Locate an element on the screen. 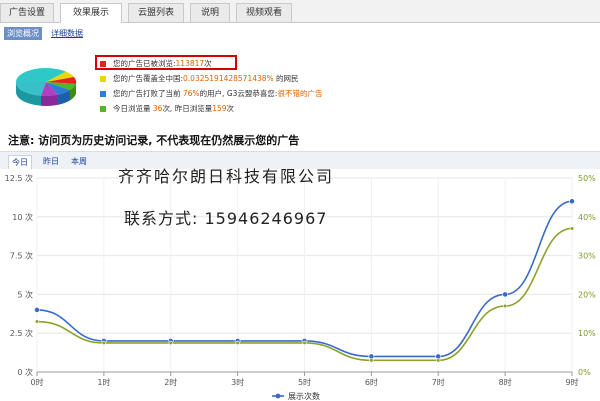  y-tick-label-left: 0 次 is located at coordinates (25, 372).